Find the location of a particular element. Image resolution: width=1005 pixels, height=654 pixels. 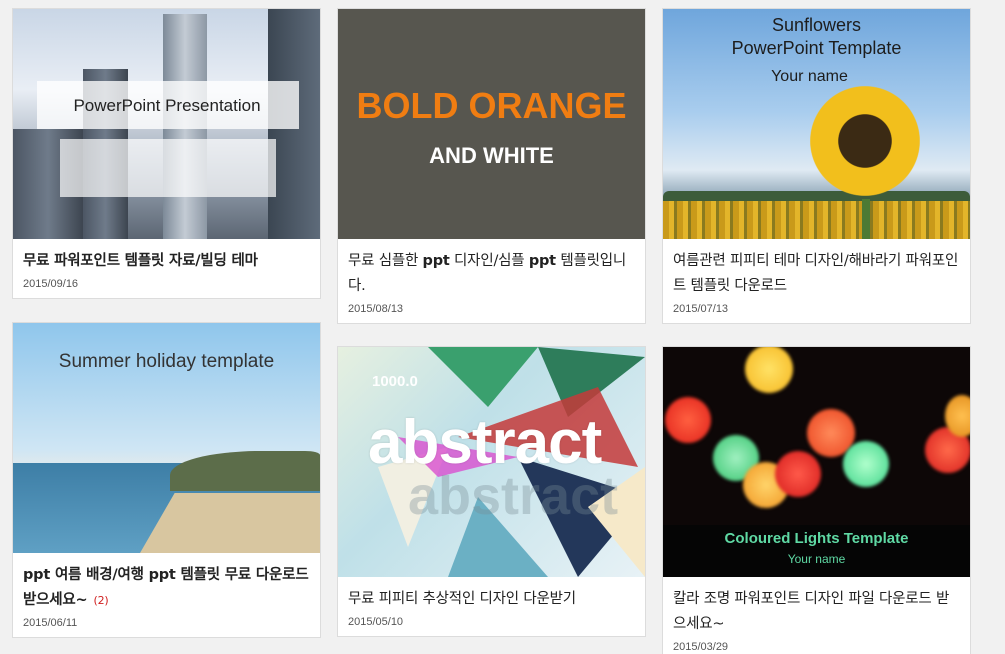

post-title: 무료 심플한 ppt 디자인/심플 ppt 템플릿입니다. is located at coordinates (491, 274).